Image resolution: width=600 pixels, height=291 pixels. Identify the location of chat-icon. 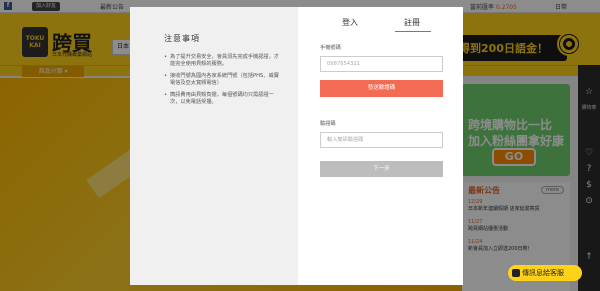
(516, 273).